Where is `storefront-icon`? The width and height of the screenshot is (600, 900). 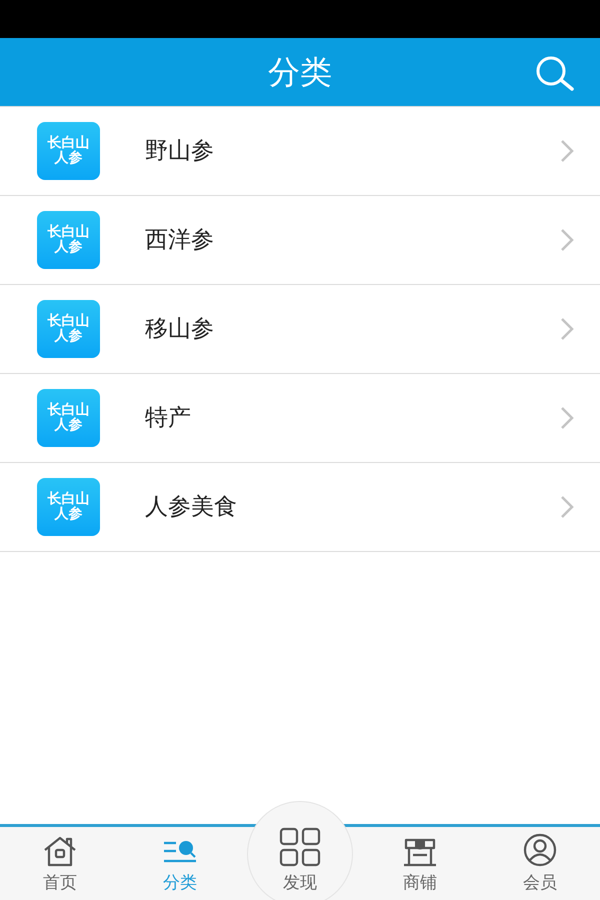
storefront-icon is located at coordinates (420, 851).